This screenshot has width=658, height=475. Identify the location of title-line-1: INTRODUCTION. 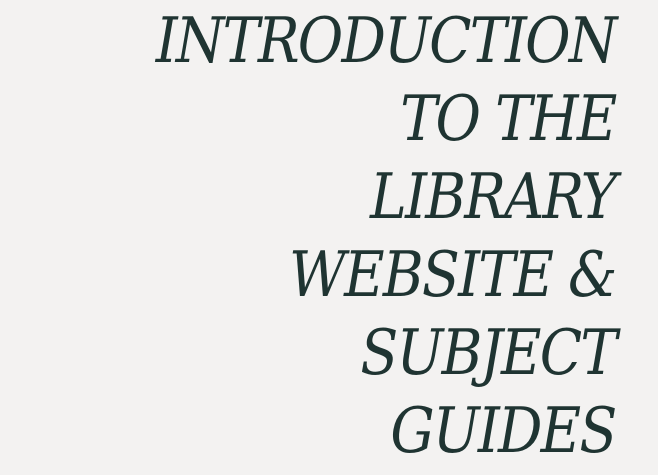
(387, 40).